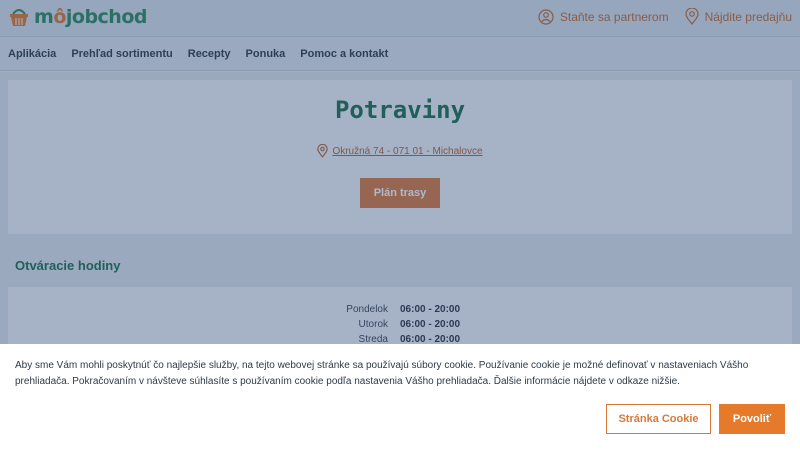 Image resolution: width=800 pixels, height=450 pixels. Describe the element at coordinates (752, 419) in the screenshot. I see `allow-cookies-button: Povoliť` at that location.